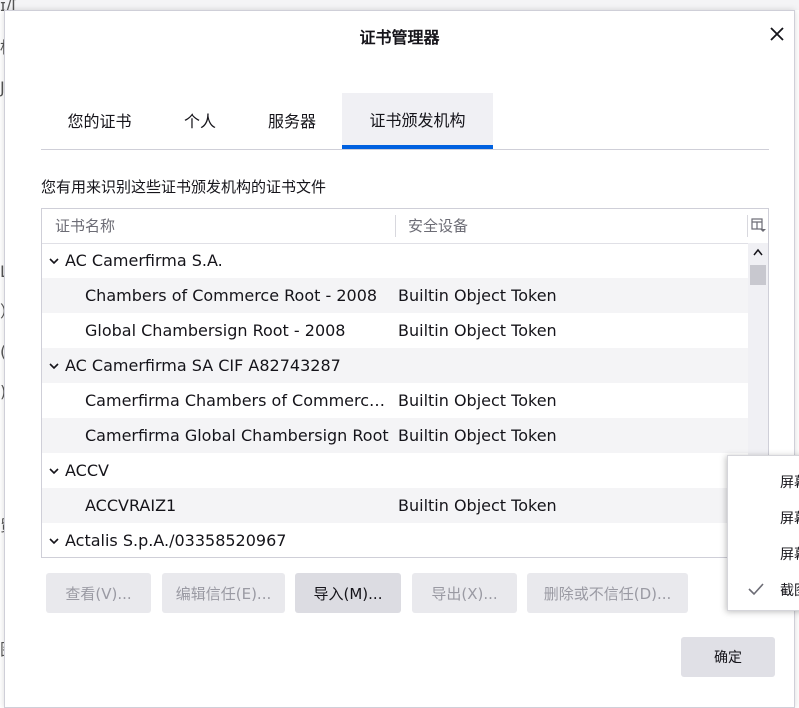  Describe the element at coordinates (399, 37) in the screenshot. I see `dialog-title: 证书管理器` at that location.